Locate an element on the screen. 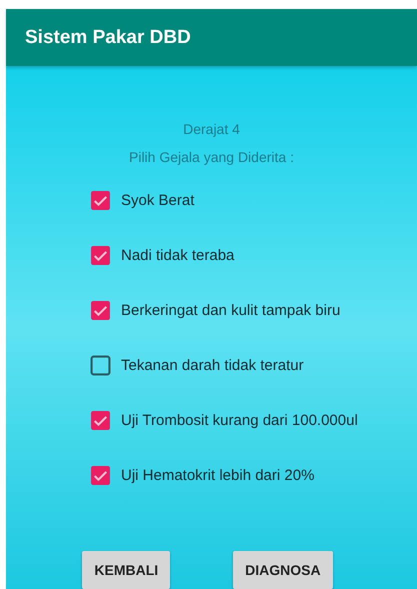 The image size is (417, 589). app-title: Sistem Pakar DBD is located at coordinates (108, 37).